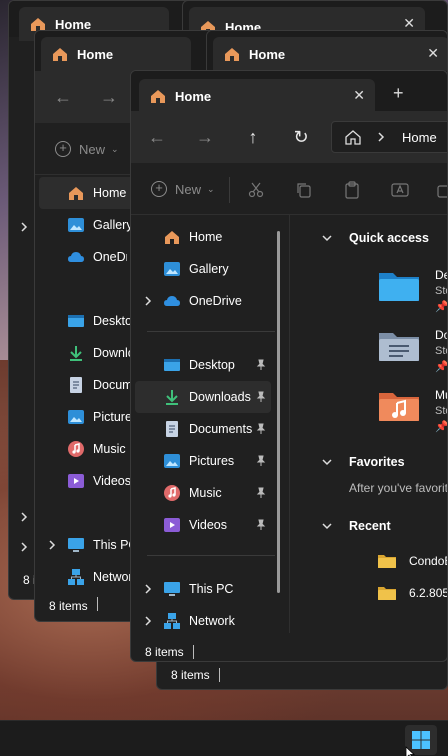 Image resolution: width=448 pixels, height=756 pixels. Describe the element at coordinates (353, 137) in the screenshot. I see `home-outline-icon` at that location.